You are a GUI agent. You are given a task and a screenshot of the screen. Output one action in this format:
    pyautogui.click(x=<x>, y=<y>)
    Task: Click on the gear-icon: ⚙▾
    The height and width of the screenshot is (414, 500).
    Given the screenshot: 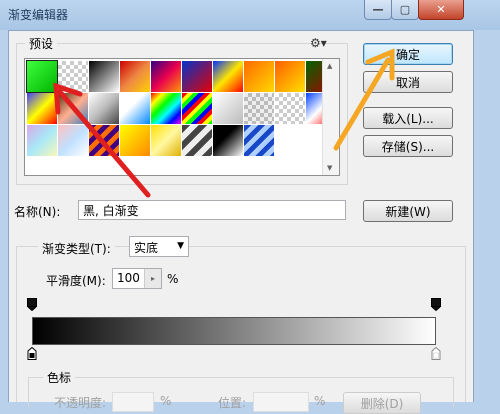 What is the action you would take?
    pyautogui.click(x=318, y=43)
    